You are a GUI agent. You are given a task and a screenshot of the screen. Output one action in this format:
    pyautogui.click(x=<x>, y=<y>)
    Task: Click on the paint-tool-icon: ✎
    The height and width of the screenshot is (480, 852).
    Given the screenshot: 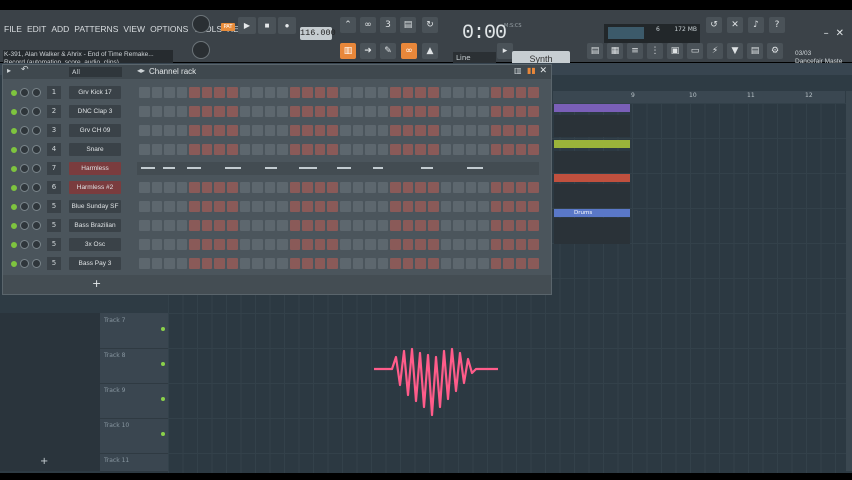 What is the action you would take?
    pyautogui.click(x=388, y=51)
    